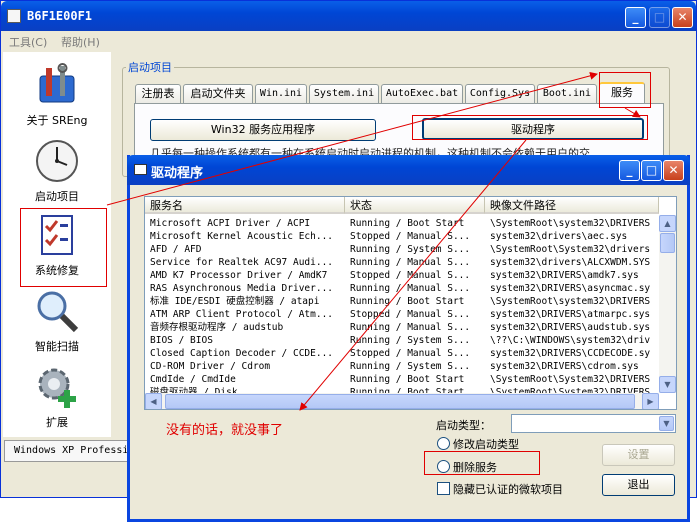  Describe the element at coordinates (570, 314) in the screenshot. I see `driver-path-cell: system32\DRIVERS\atmarpc.sys` at that location.